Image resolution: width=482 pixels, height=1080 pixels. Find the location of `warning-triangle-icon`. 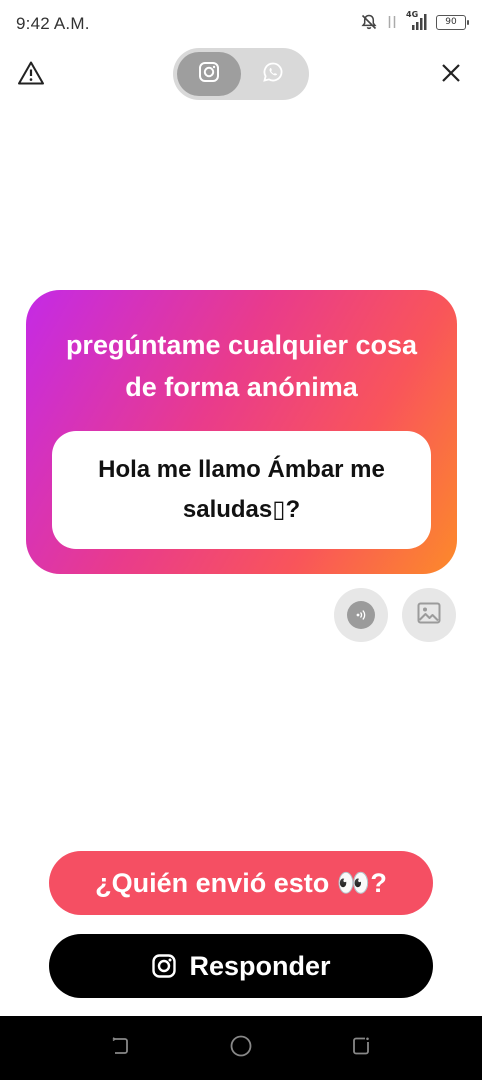

warning-triangle-icon is located at coordinates (31, 75).